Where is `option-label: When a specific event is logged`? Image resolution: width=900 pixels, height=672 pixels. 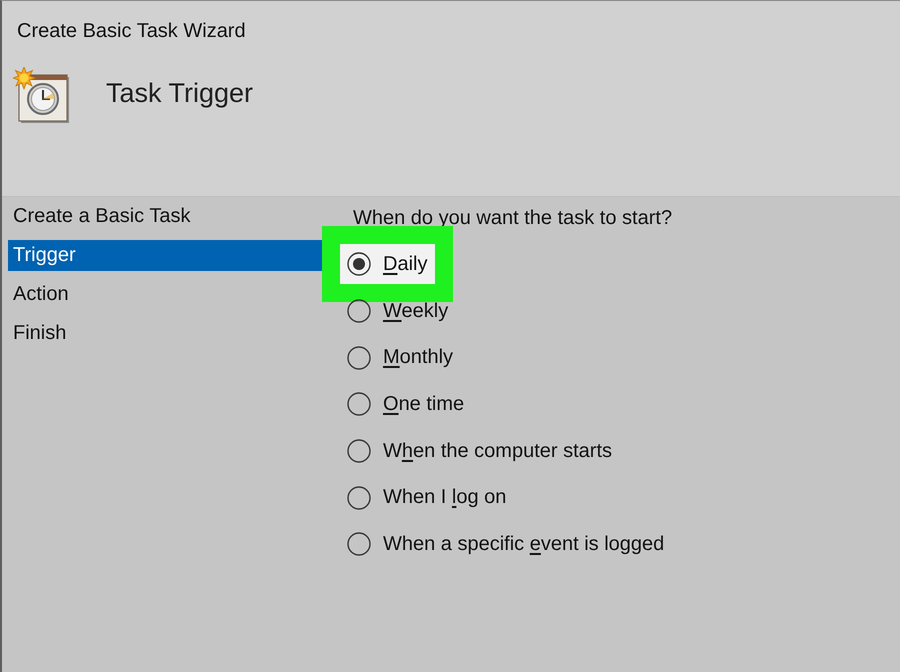
option-label: When a specific event is logged is located at coordinates (523, 544).